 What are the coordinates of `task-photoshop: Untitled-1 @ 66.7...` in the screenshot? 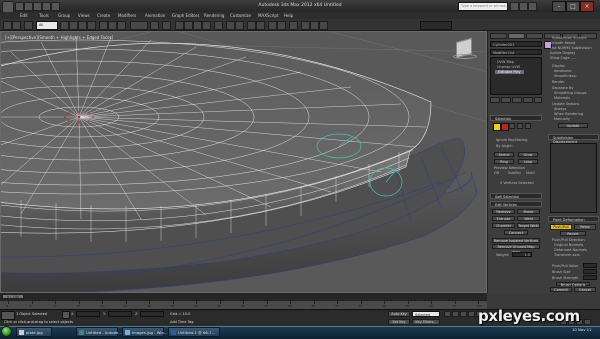 It's located at (194, 332).